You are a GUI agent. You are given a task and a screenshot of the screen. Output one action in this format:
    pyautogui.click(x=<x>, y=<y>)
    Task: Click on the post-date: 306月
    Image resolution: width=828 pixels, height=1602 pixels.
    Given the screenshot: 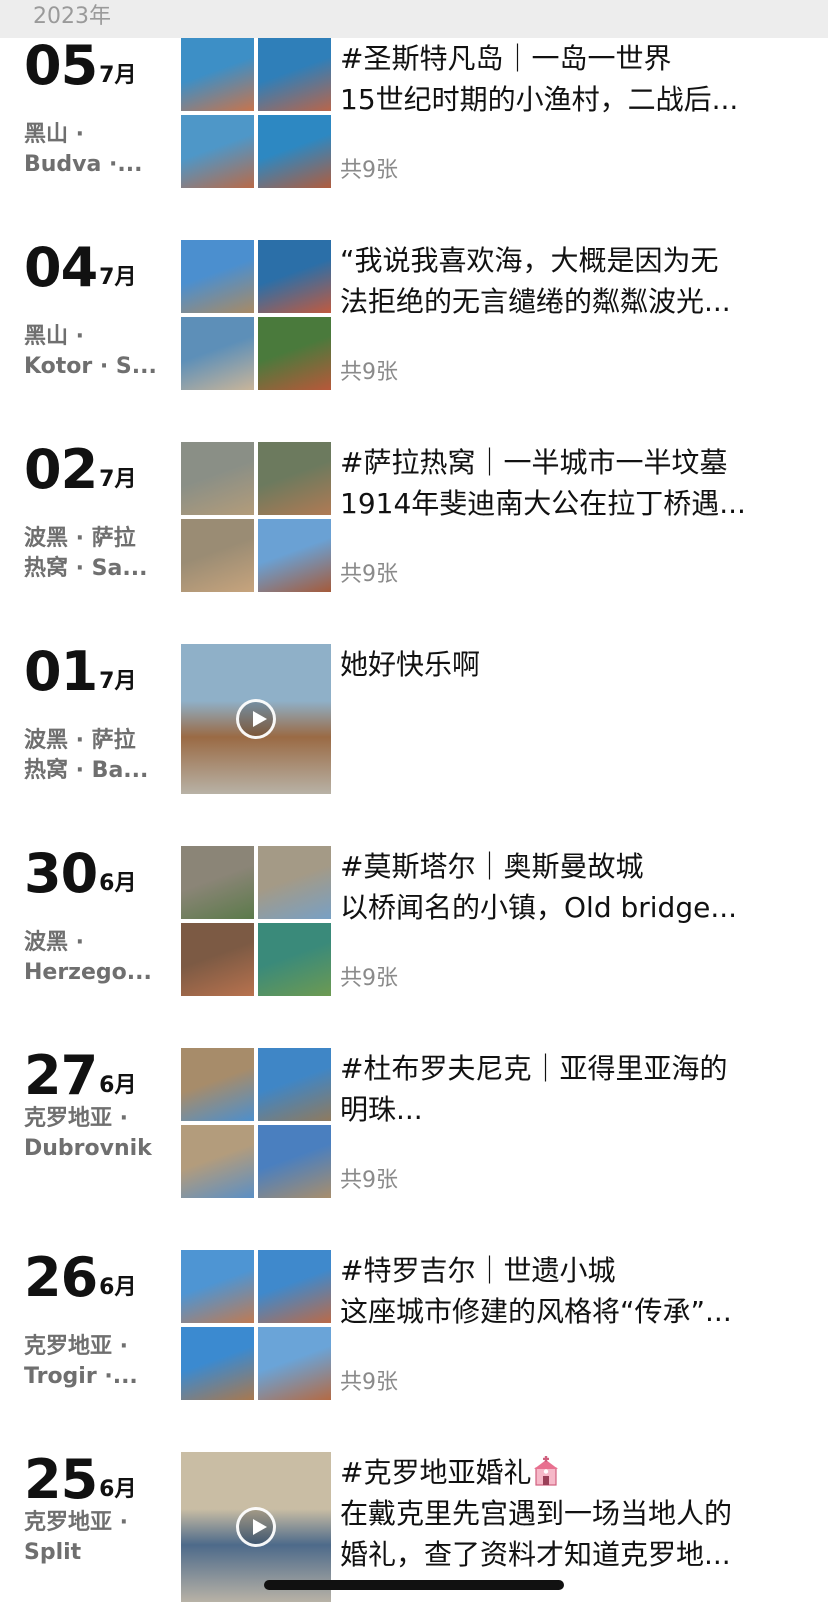 What is the action you would take?
    pyautogui.click(x=80, y=874)
    